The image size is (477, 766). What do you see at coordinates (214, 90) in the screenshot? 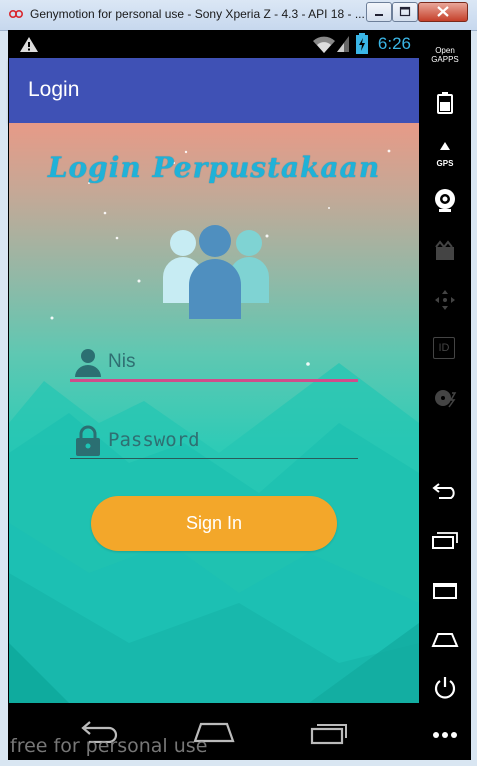
I see `action-bar: Login` at bounding box center [214, 90].